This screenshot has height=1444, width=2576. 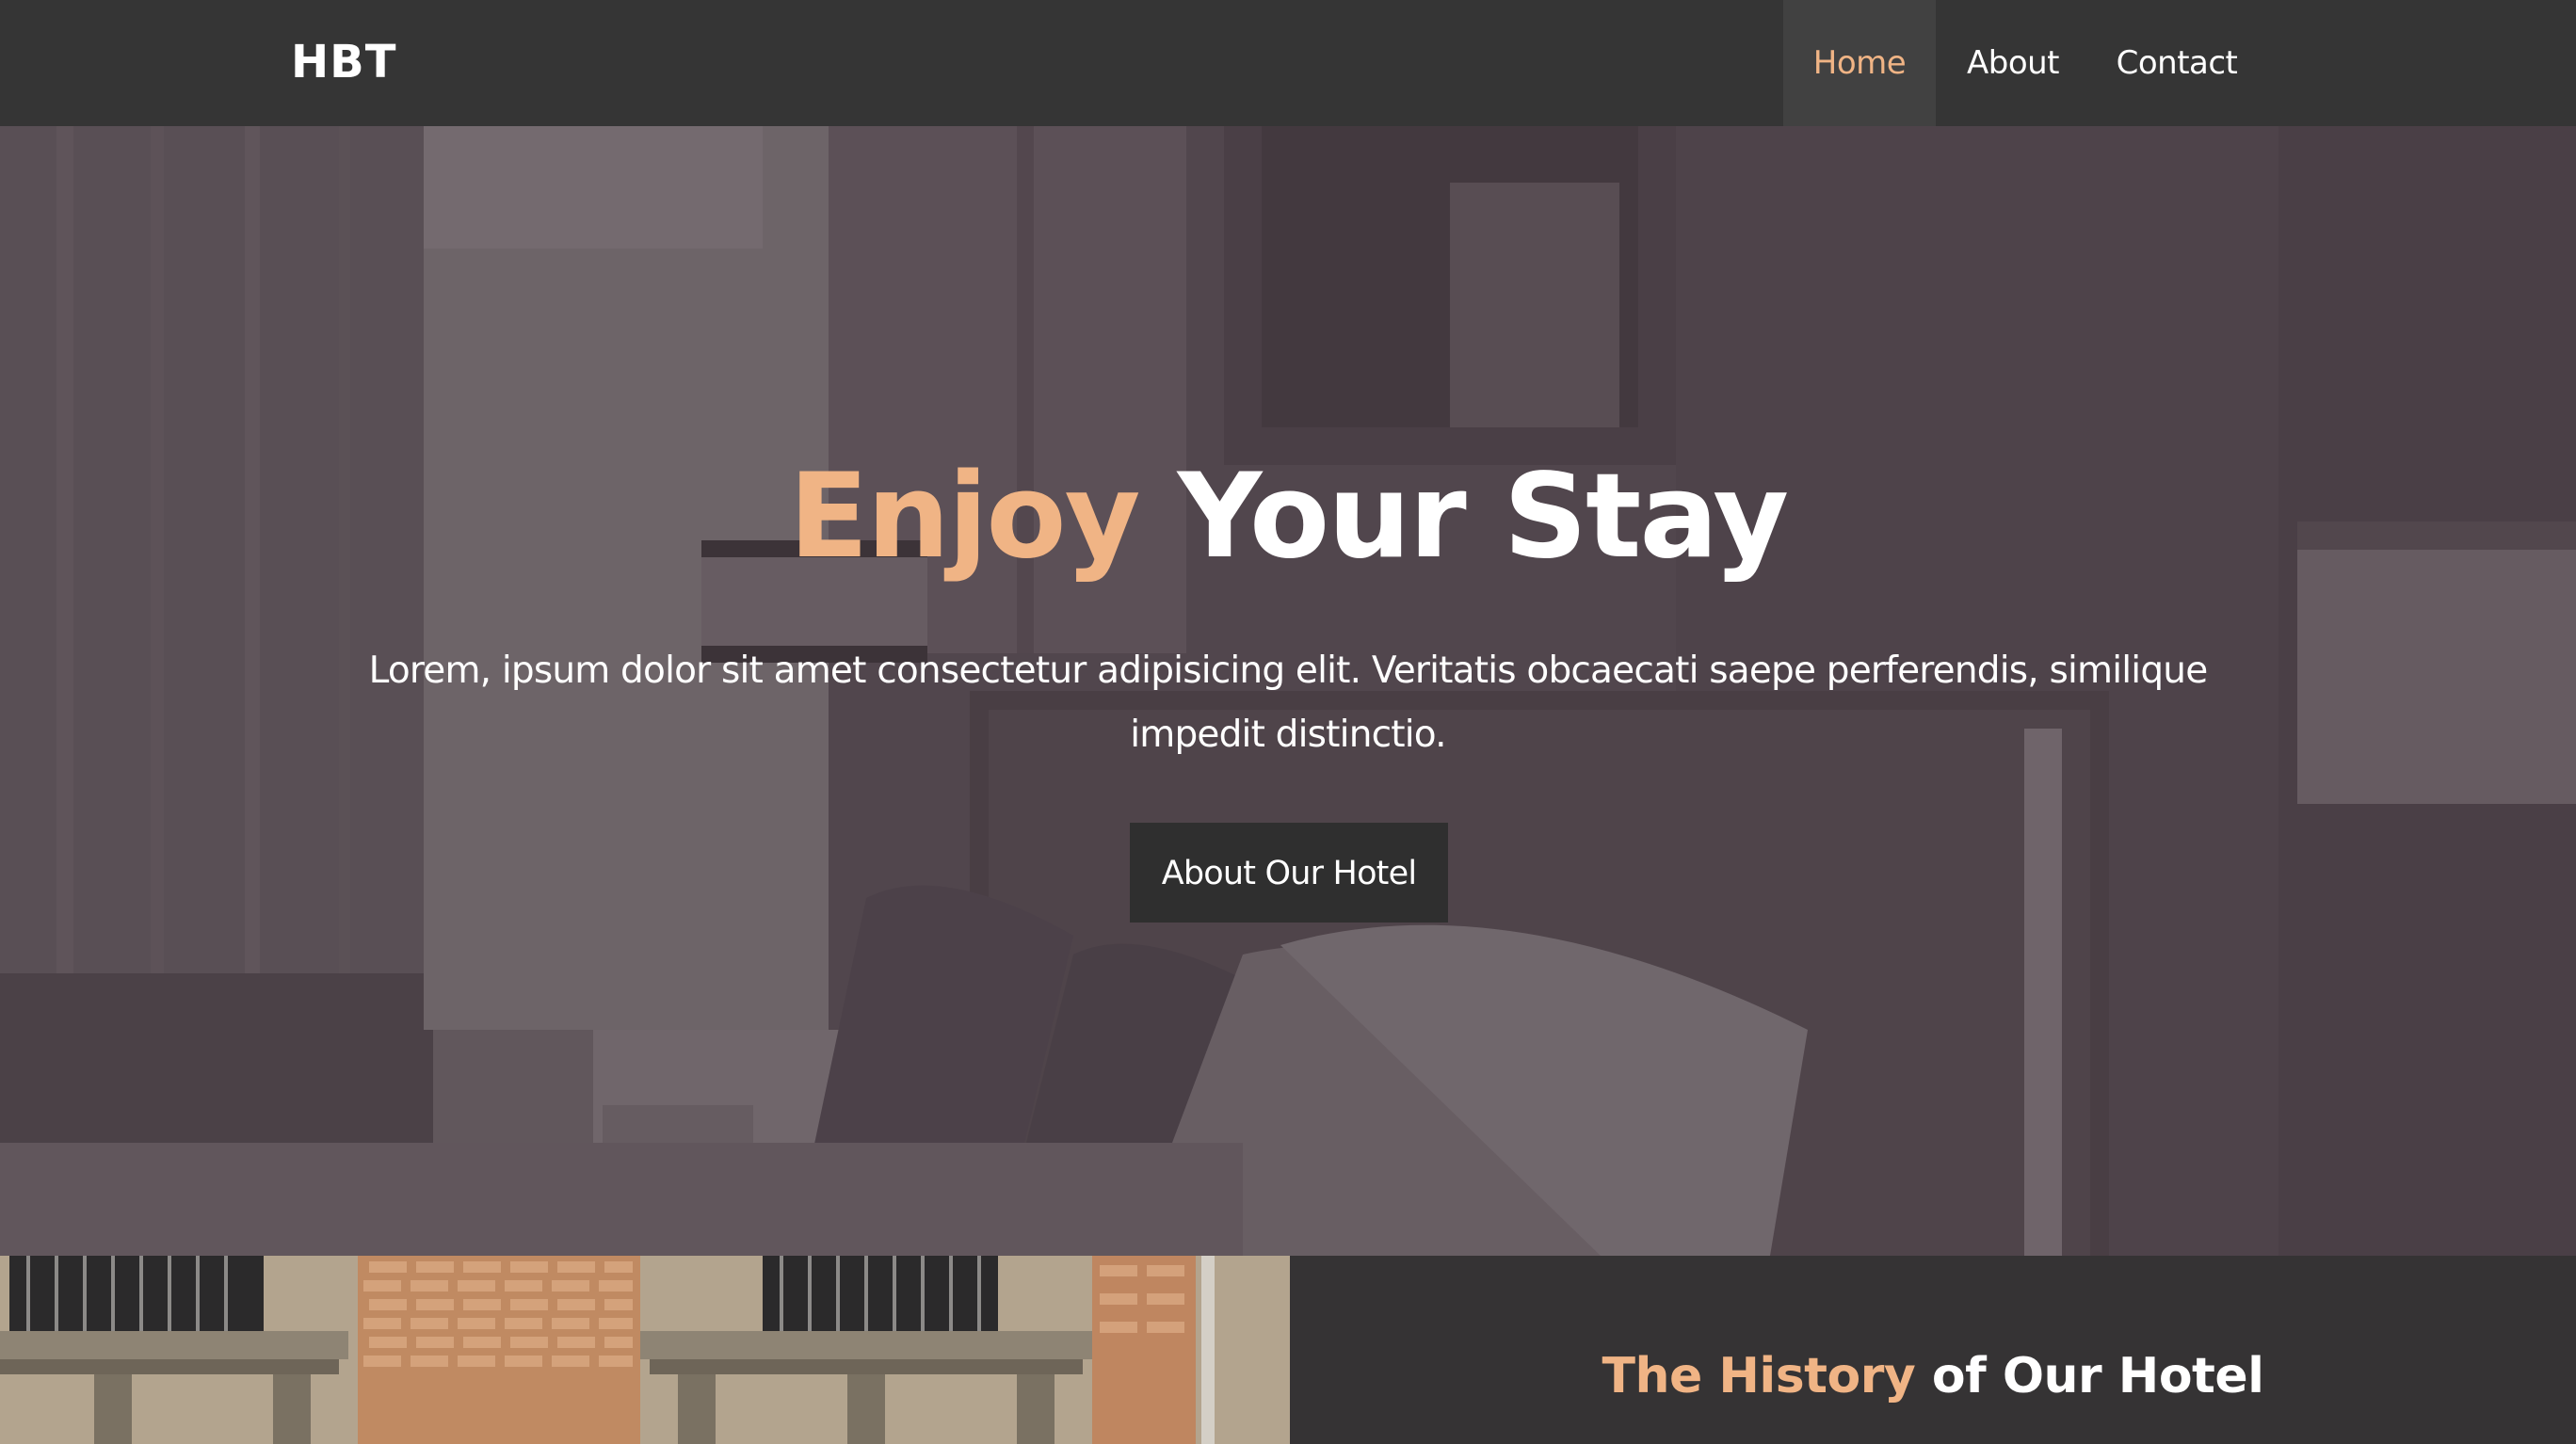 I want to click on history-title: The History of Our Hotel, so click(x=1933, y=1376).